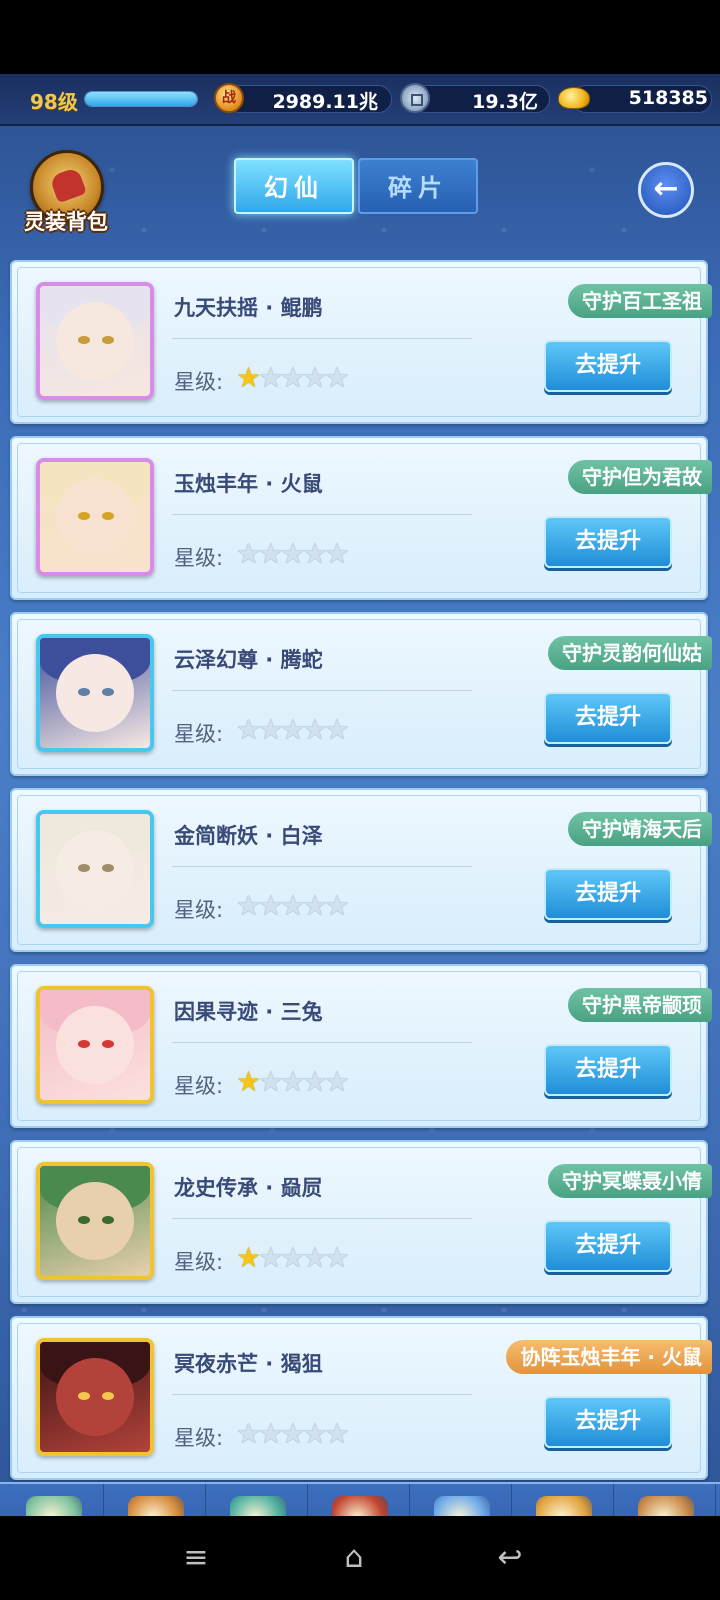  What do you see at coordinates (361, 518) in the screenshot?
I see `immortal-card: 玉烛丰年 · 火鼠 星级: ★★★★★ 守护但为君故 去提升` at bounding box center [361, 518].